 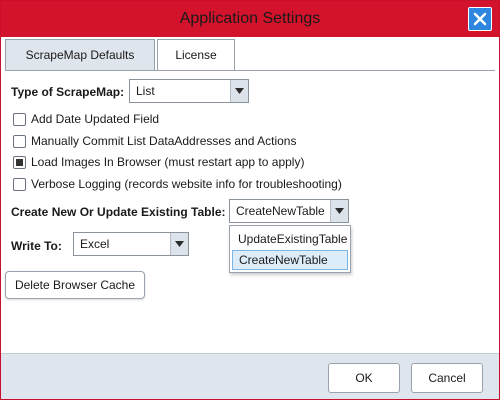 I want to click on table-mode-label: Create New Or Update Existing Table:, so click(x=118, y=212).